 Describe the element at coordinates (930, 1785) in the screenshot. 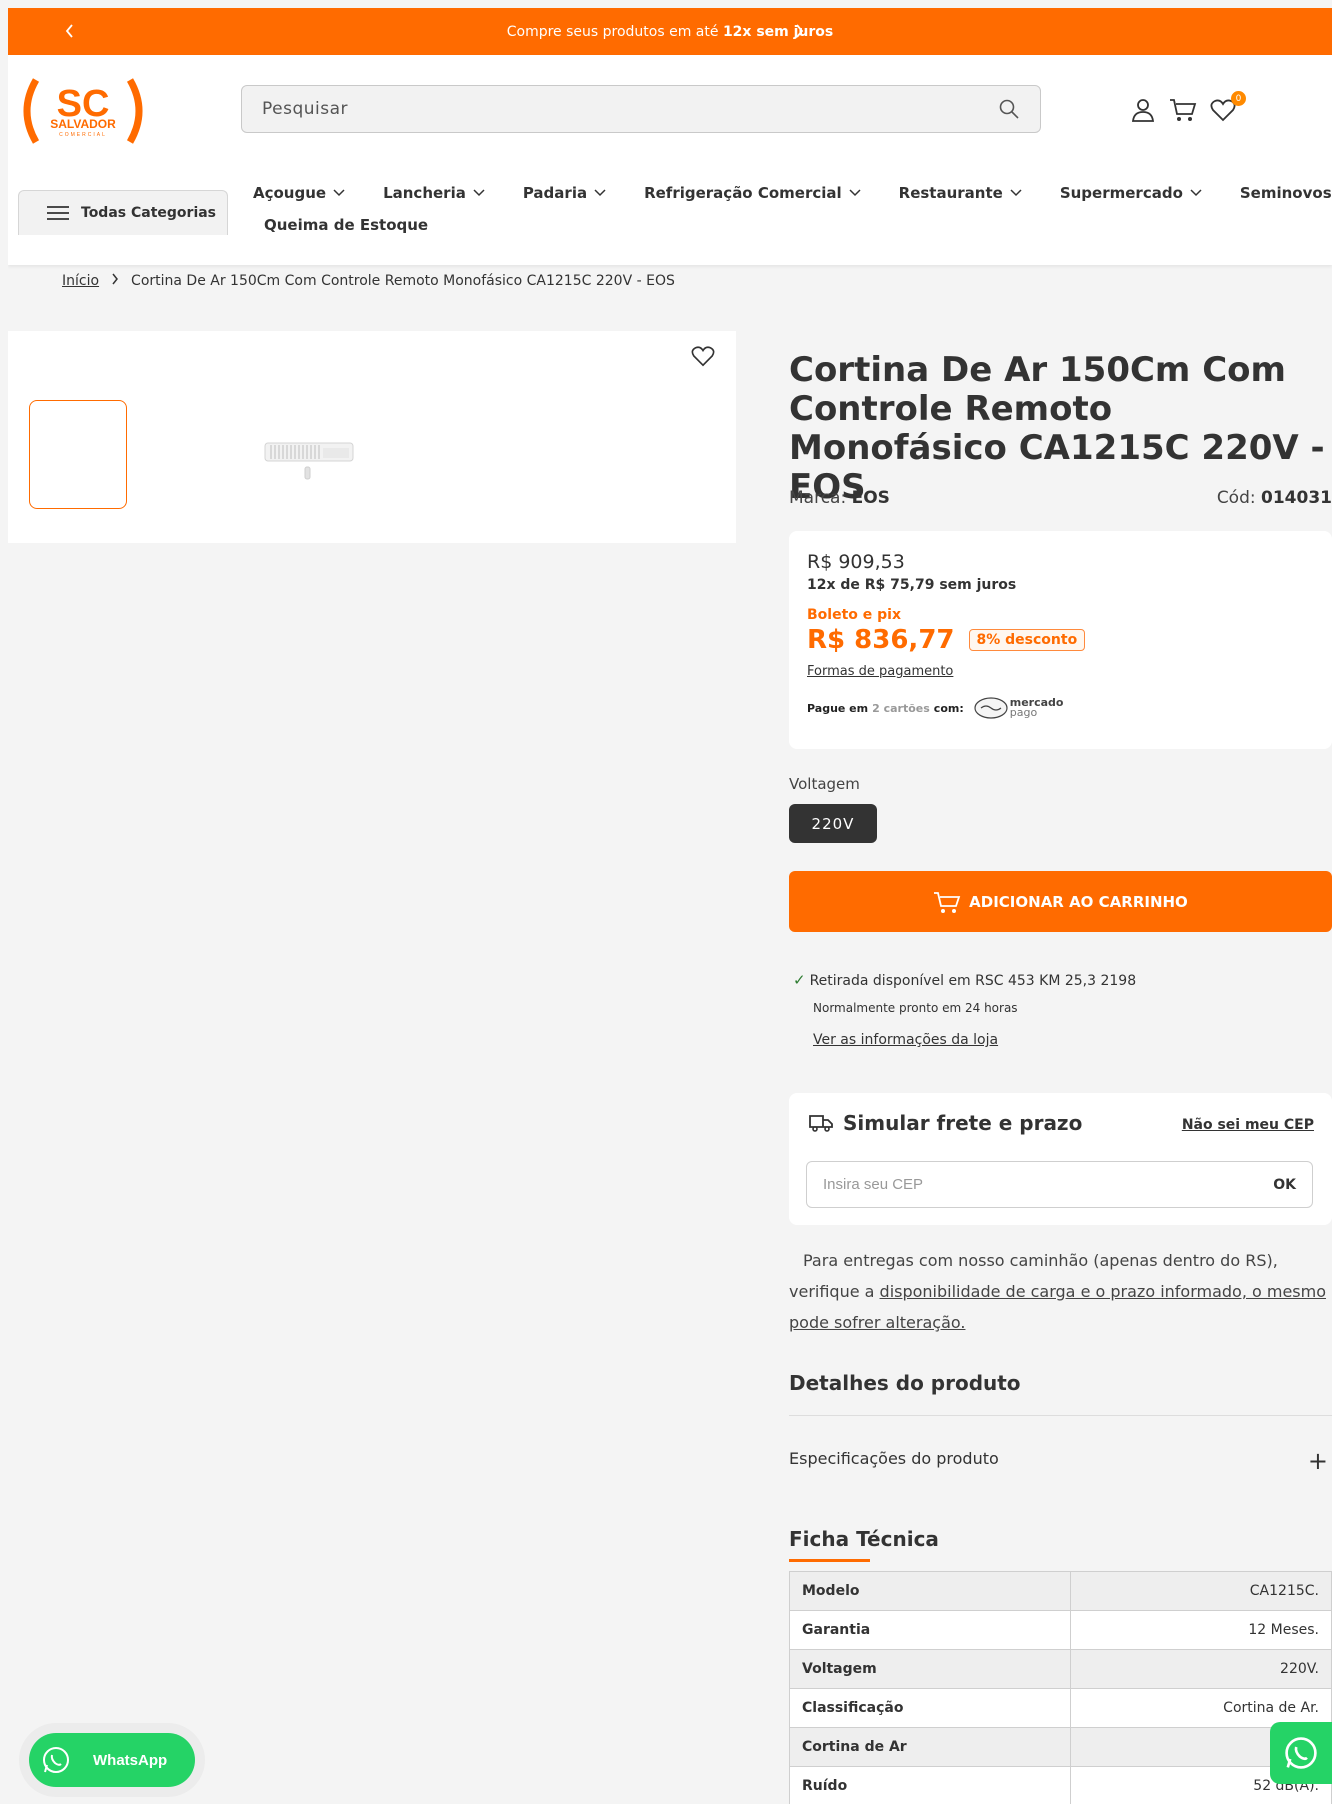

I see `table-cell-key: Ruído` at that location.